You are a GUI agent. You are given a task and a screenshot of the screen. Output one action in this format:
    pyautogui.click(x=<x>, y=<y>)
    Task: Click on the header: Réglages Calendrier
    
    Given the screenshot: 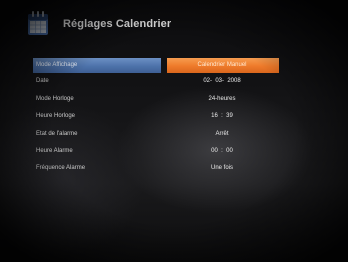 What is the action you would take?
    pyautogui.click(x=177, y=30)
    